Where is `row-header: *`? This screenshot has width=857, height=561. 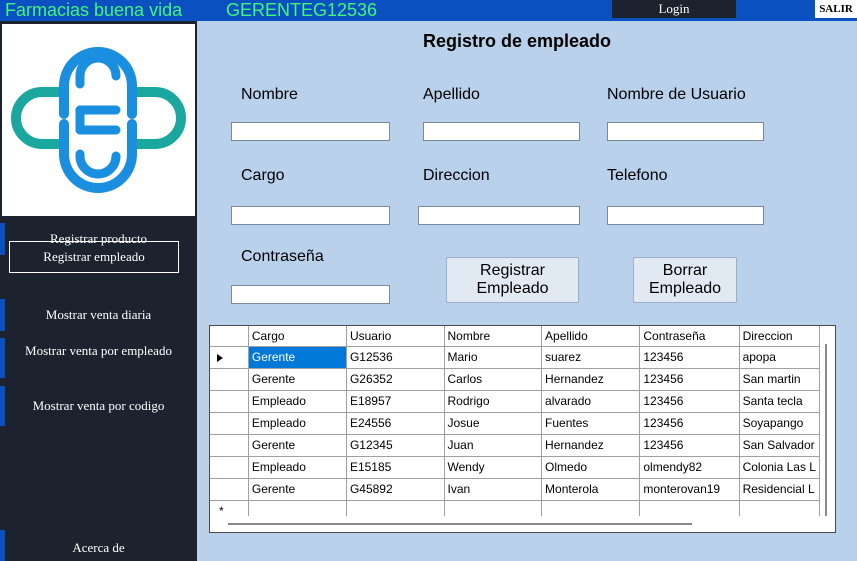 row-header: * is located at coordinates (229, 508).